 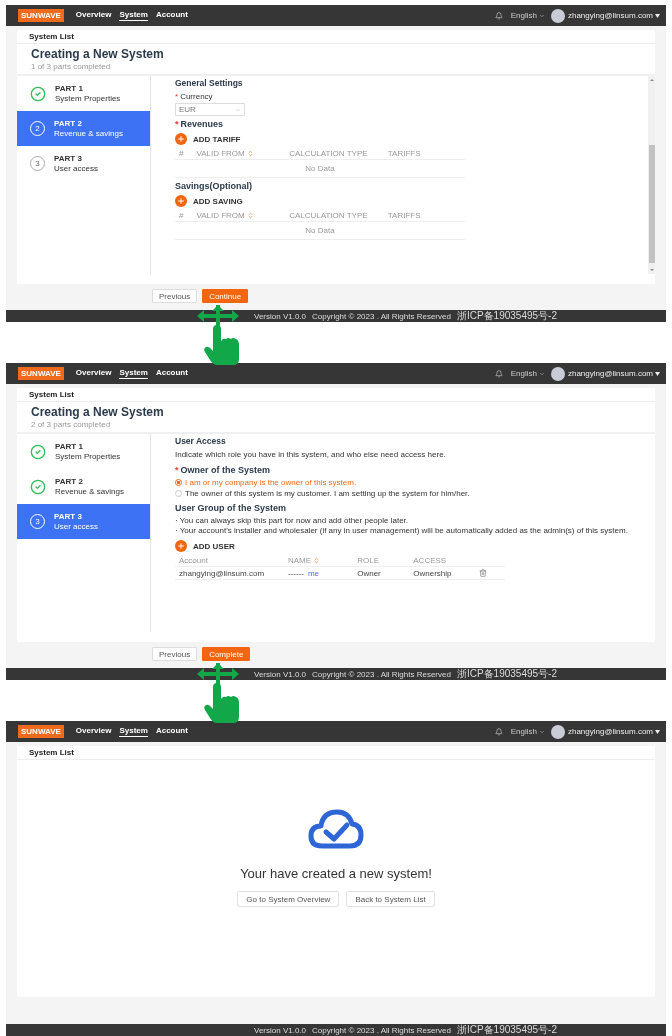 I want to click on table-cell-text: ------ me, so click(x=303, y=573).